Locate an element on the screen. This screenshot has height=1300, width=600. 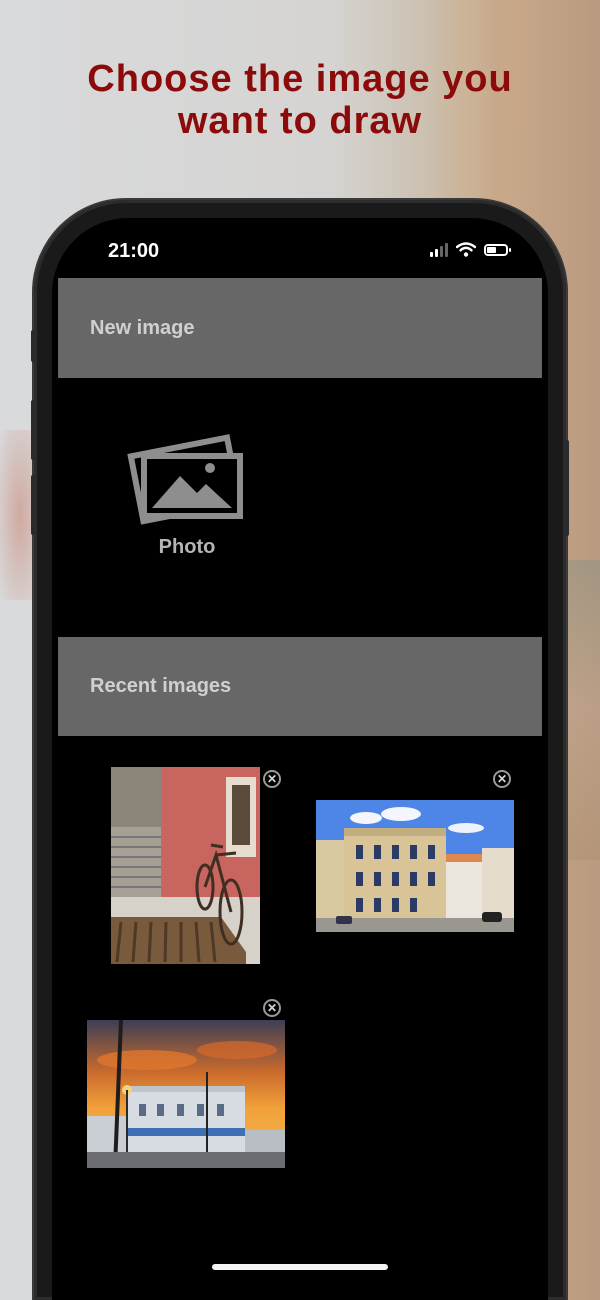
recent-images-header-label: Recent images is located at coordinates (161, 686).